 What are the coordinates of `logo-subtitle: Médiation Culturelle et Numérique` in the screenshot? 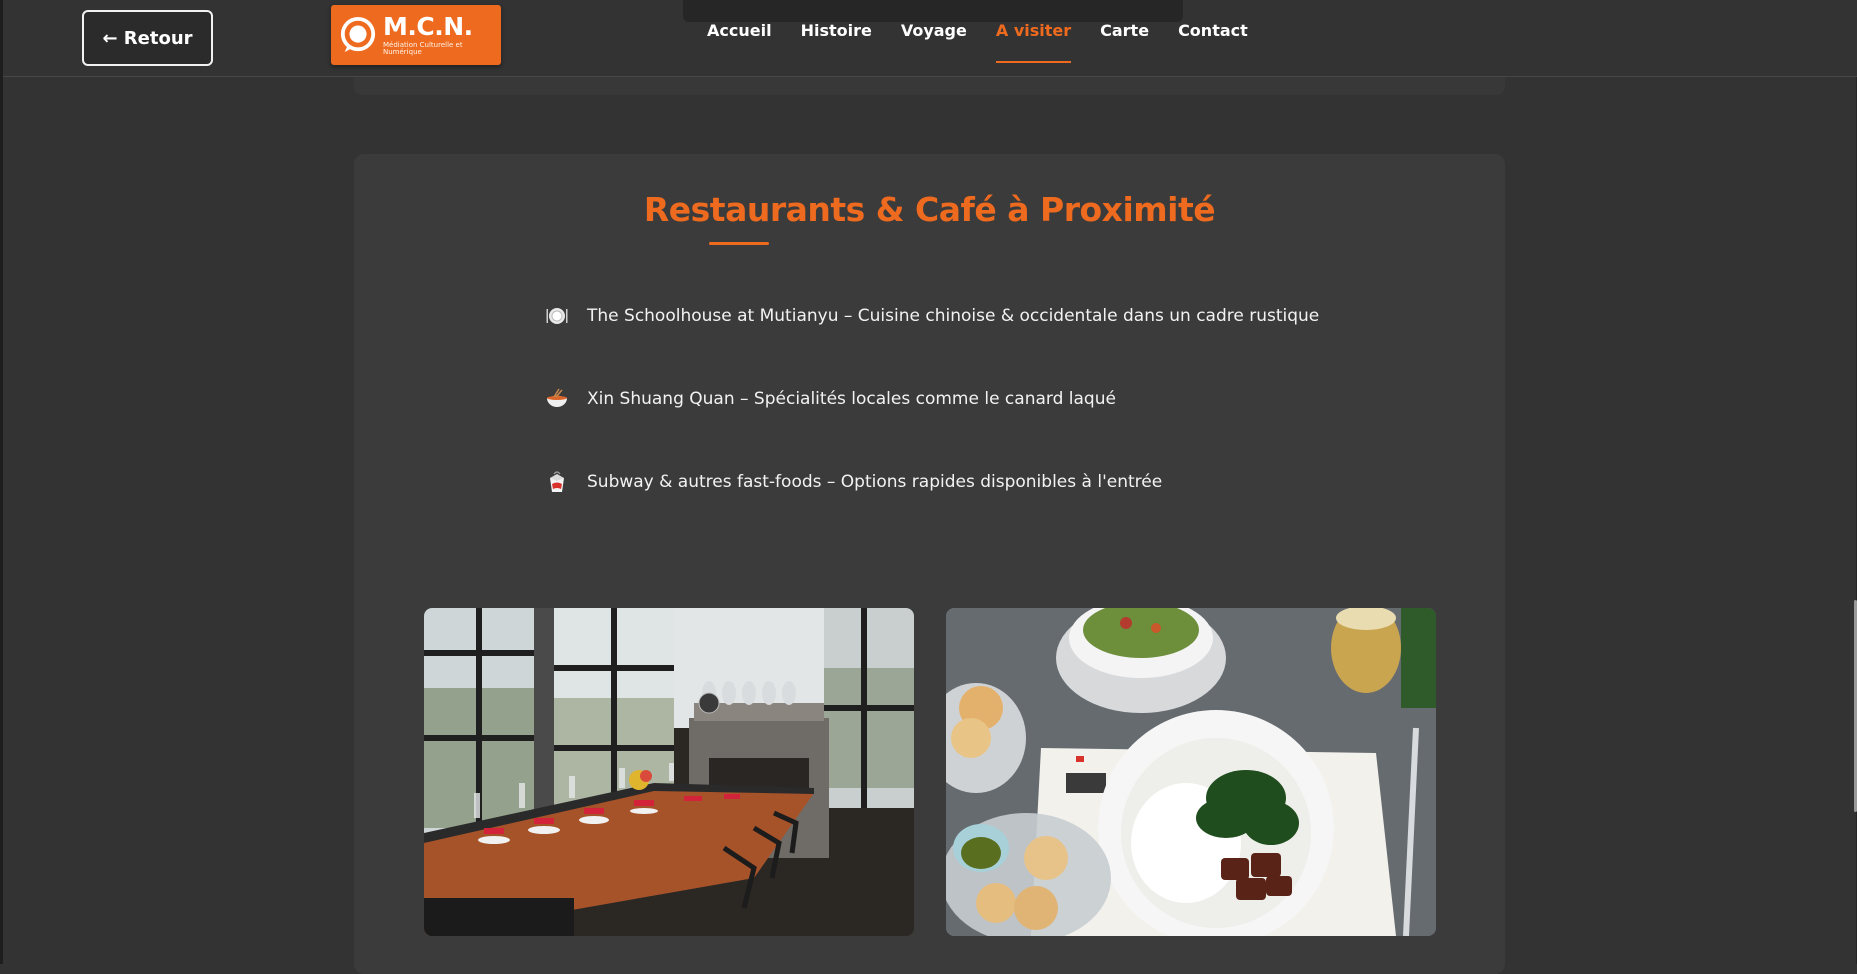 It's located at (423, 48).